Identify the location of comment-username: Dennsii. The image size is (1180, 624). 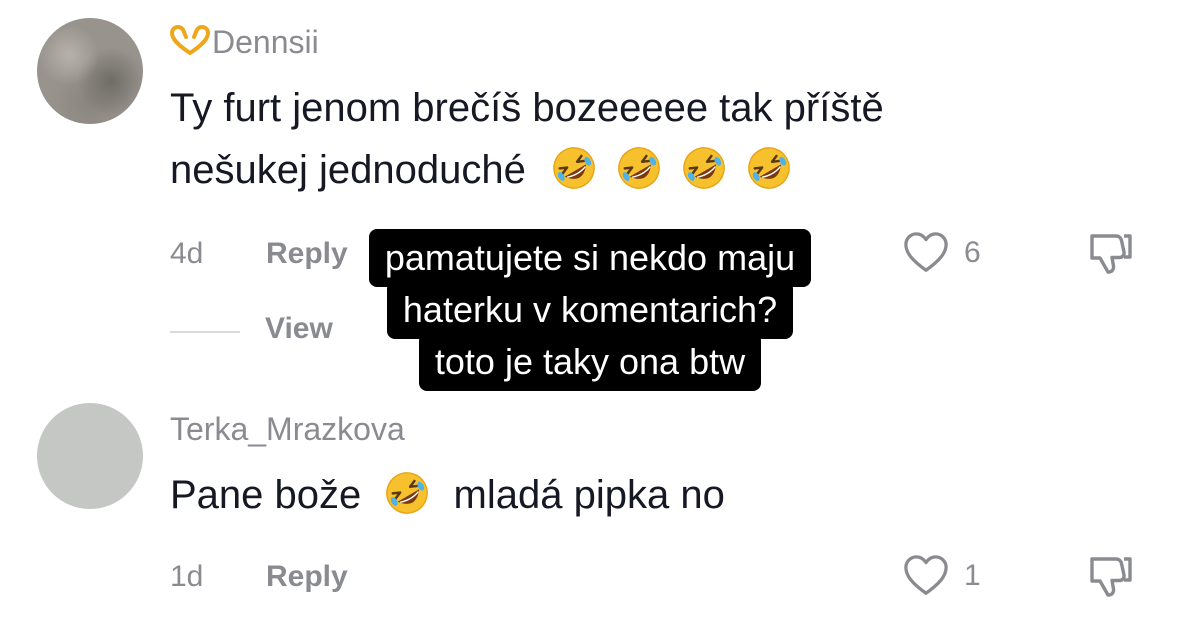
(244, 42).